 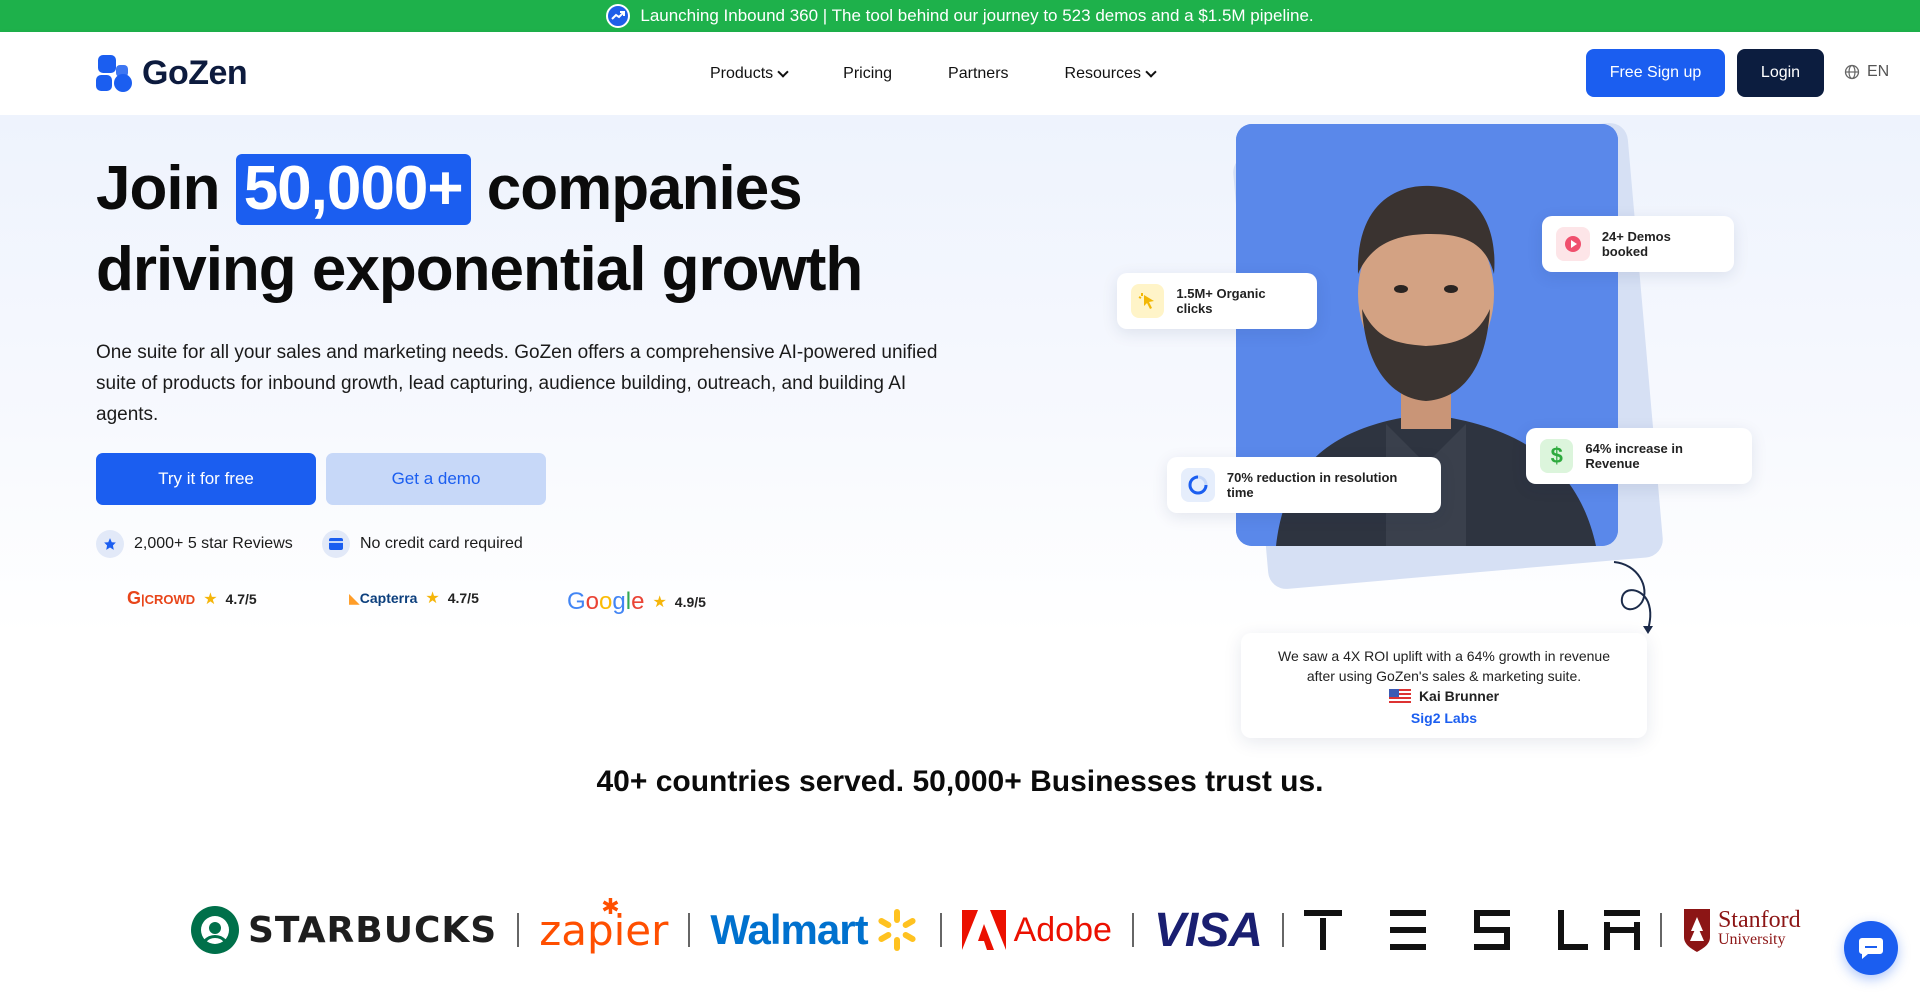 What do you see at coordinates (603, 924) in the screenshot?
I see `zapier-logo: zapier ✱` at bounding box center [603, 924].